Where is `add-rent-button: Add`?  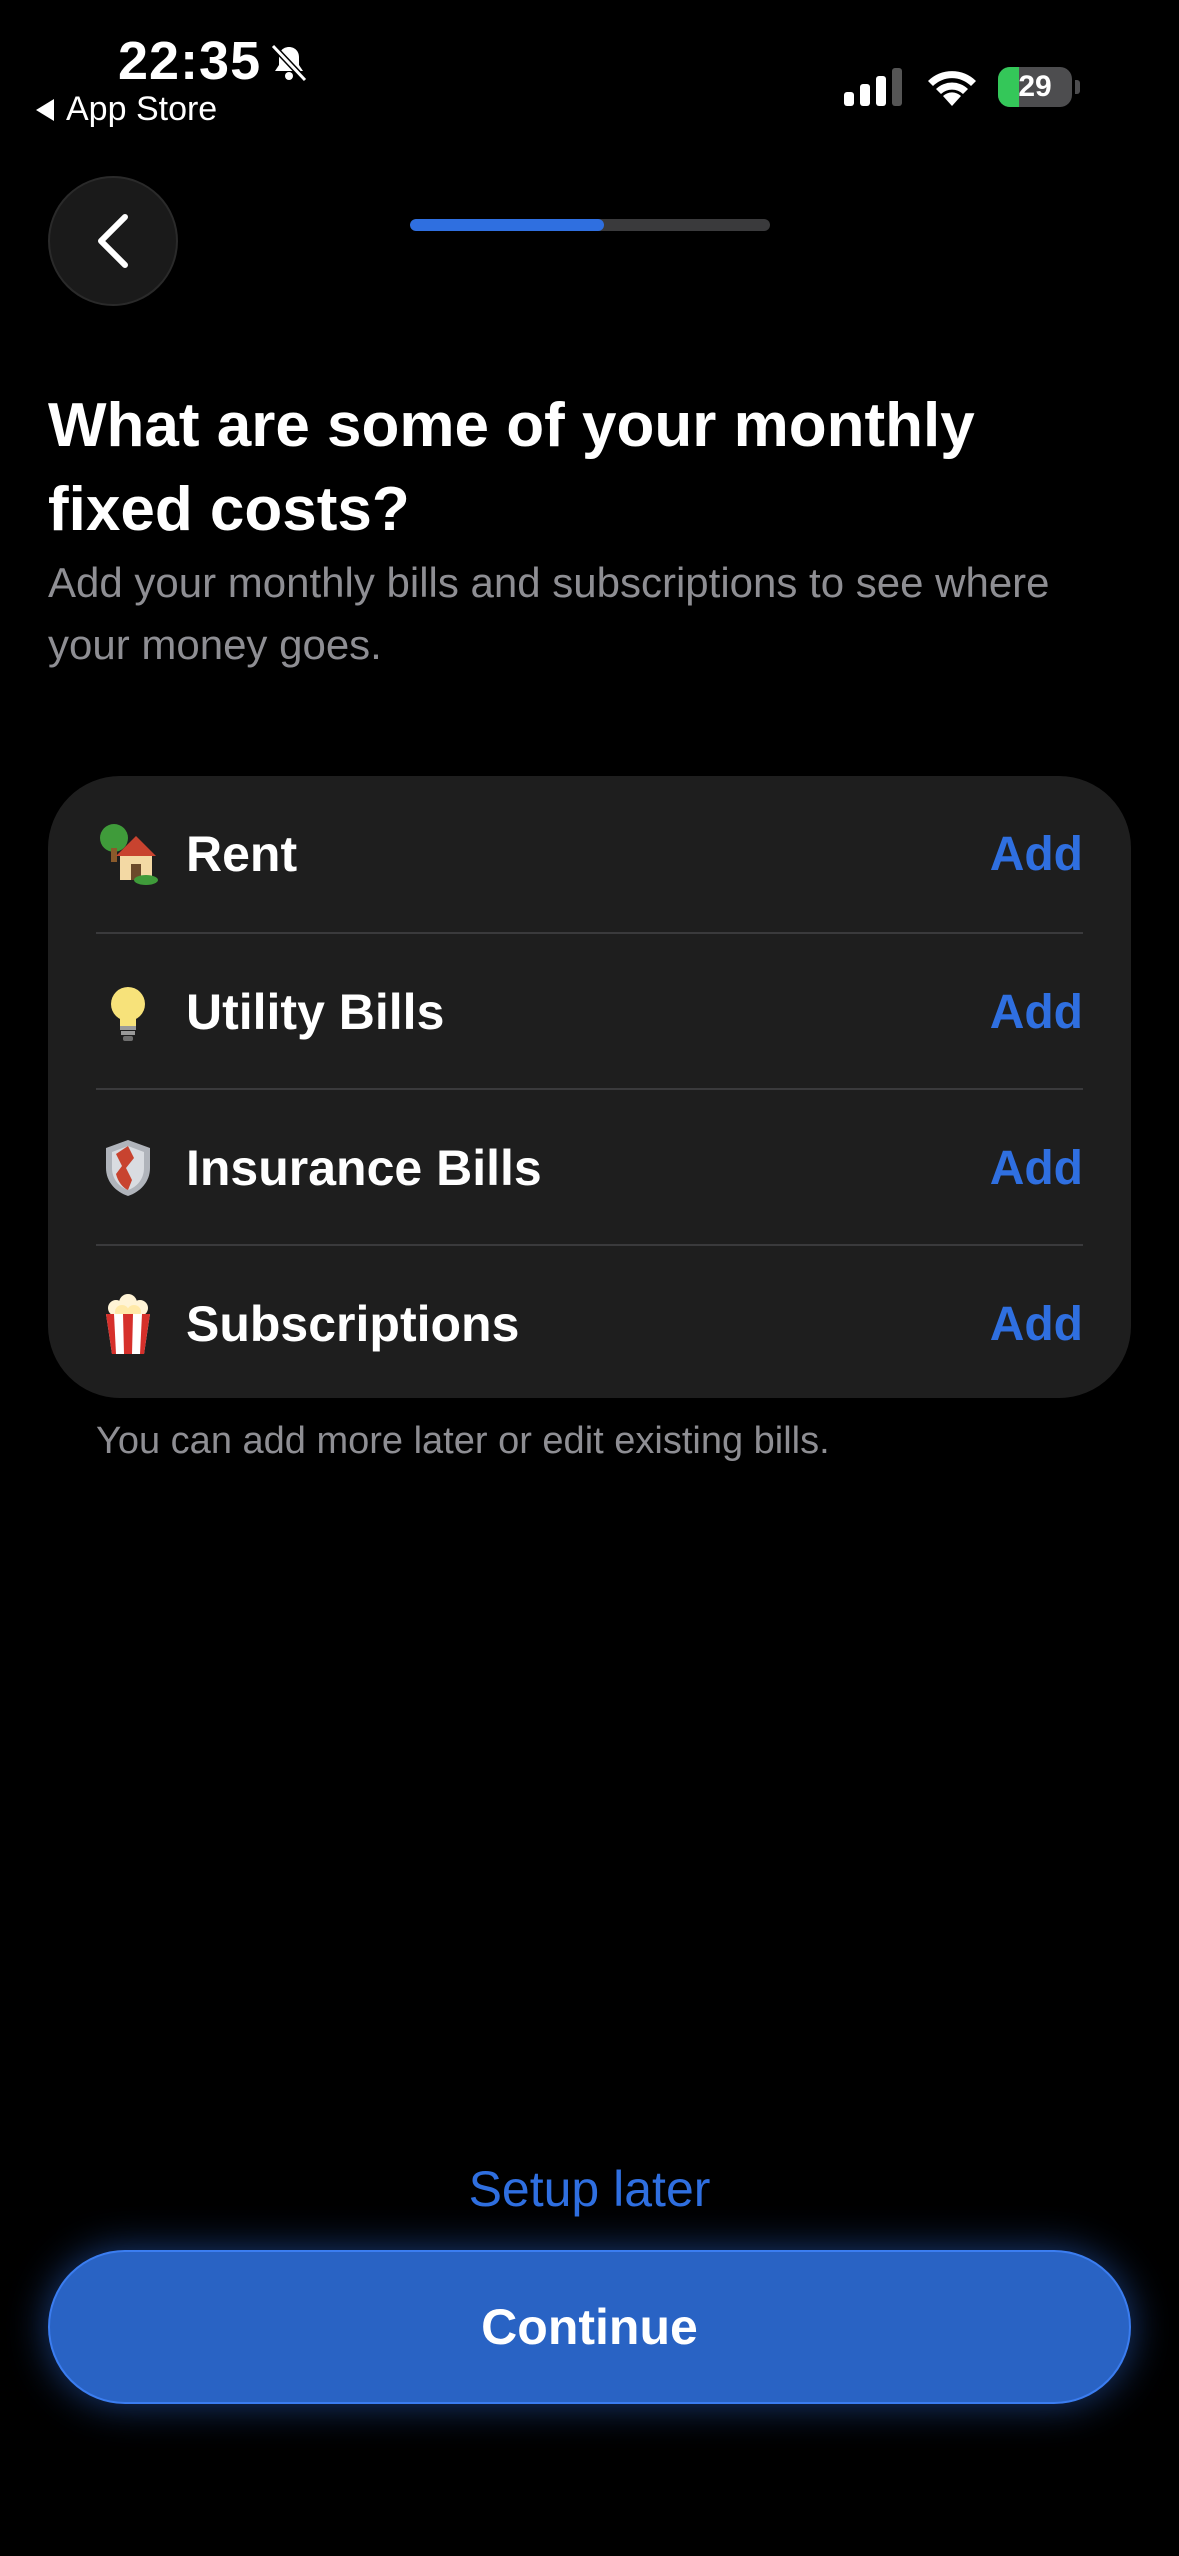
add-rent-button: Add is located at coordinates (1036, 854).